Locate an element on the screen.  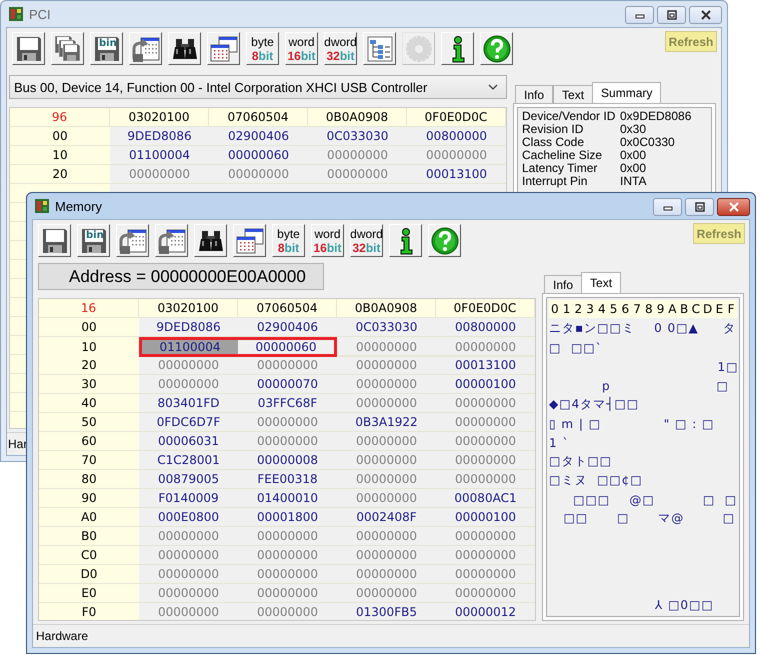
table-cell: 03FFC68F is located at coordinates (287, 403).